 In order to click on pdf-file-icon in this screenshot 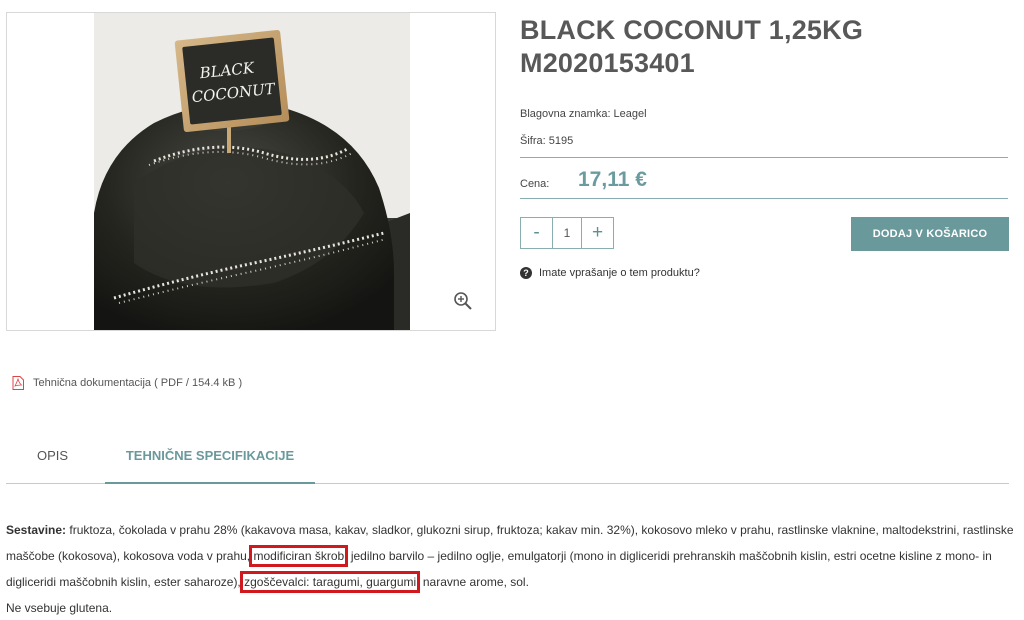, I will do `click(18, 383)`.